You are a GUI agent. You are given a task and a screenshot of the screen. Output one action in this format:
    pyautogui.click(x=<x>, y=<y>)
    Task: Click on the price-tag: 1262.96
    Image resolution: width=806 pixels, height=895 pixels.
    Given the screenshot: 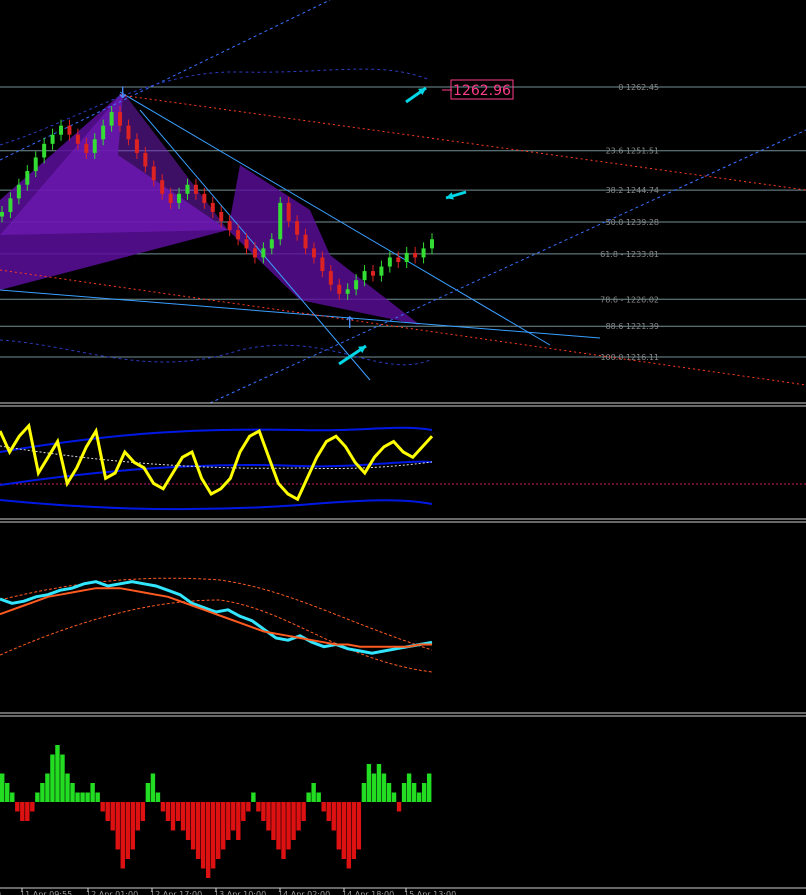 What is the action you would take?
    pyautogui.click(x=478, y=89)
    